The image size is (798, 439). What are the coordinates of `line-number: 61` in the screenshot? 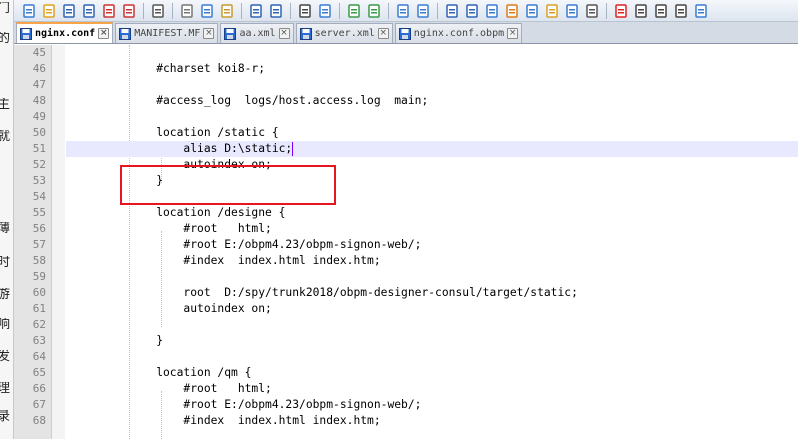 It's located at (39, 308).